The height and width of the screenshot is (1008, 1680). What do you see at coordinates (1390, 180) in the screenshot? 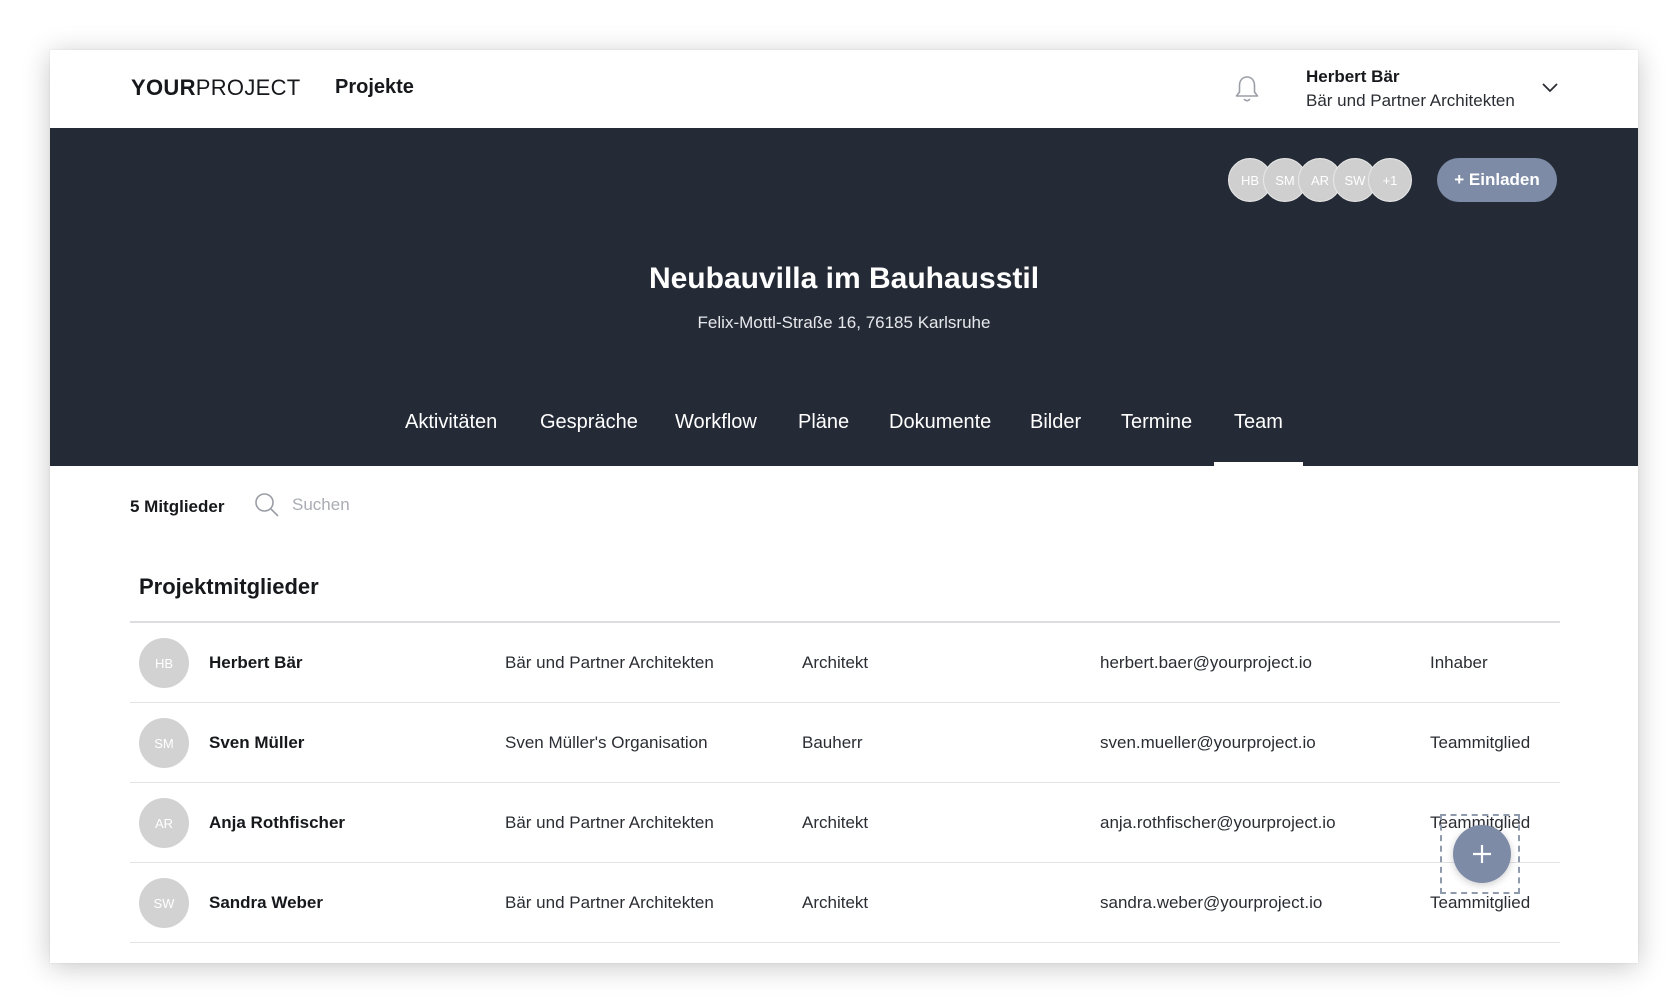
I see `mini-avatar-more: +1` at bounding box center [1390, 180].